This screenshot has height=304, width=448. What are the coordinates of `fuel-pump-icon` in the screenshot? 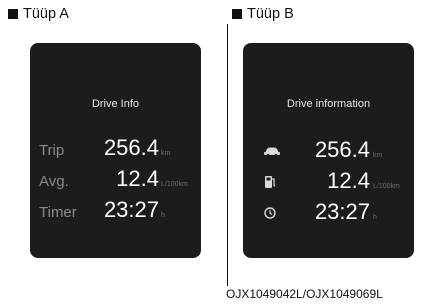 It's located at (271, 182).